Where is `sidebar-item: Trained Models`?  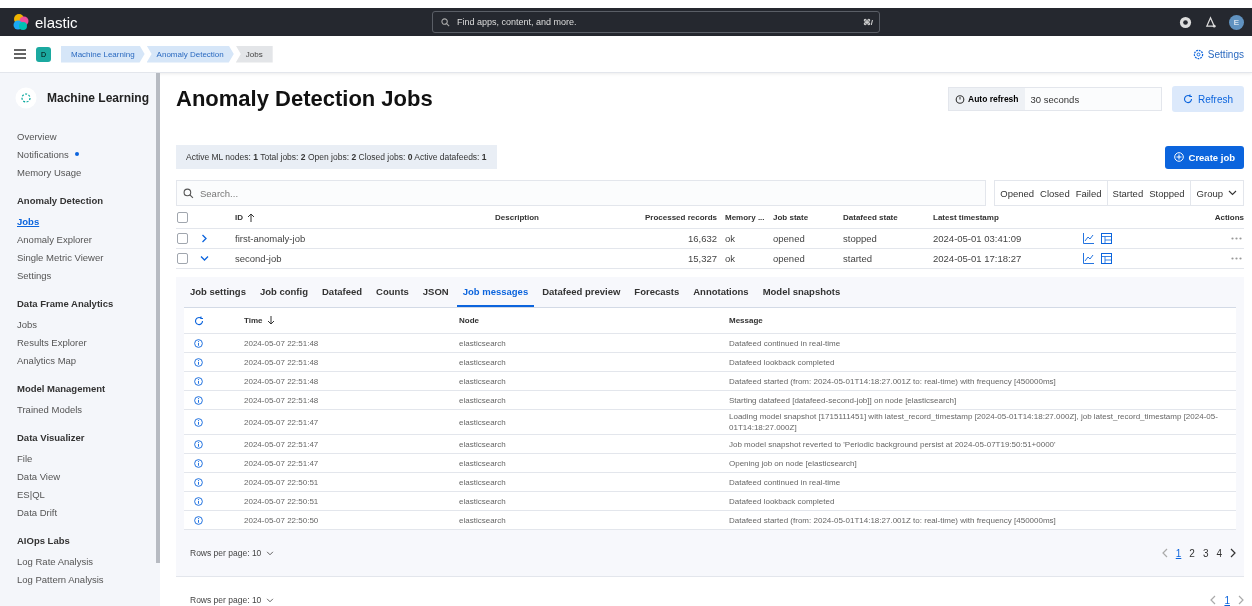
sidebar-item: Trained Models is located at coordinates (50, 409).